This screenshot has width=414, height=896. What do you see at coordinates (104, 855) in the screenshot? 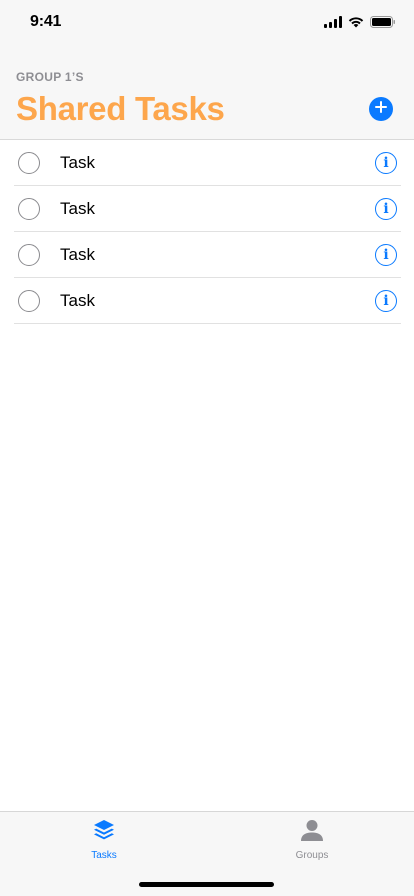
I see `tab-tasks-label: Tasks` at bounding box center [104, 855].